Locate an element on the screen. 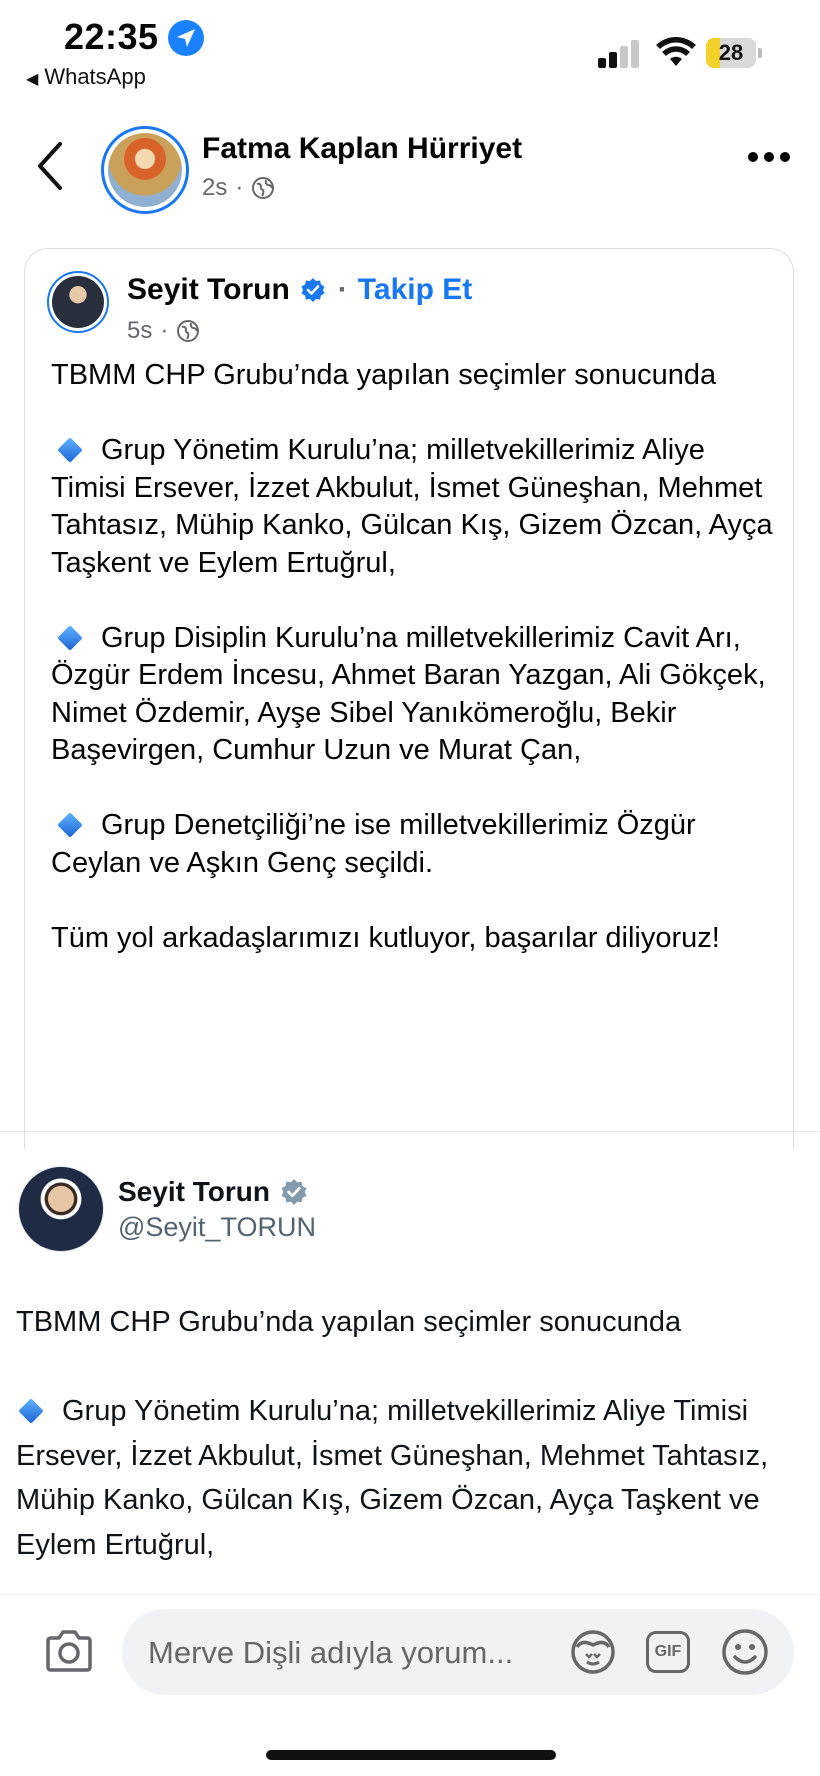  avatar-sticker-icon is located at coordinates (593, 1652).